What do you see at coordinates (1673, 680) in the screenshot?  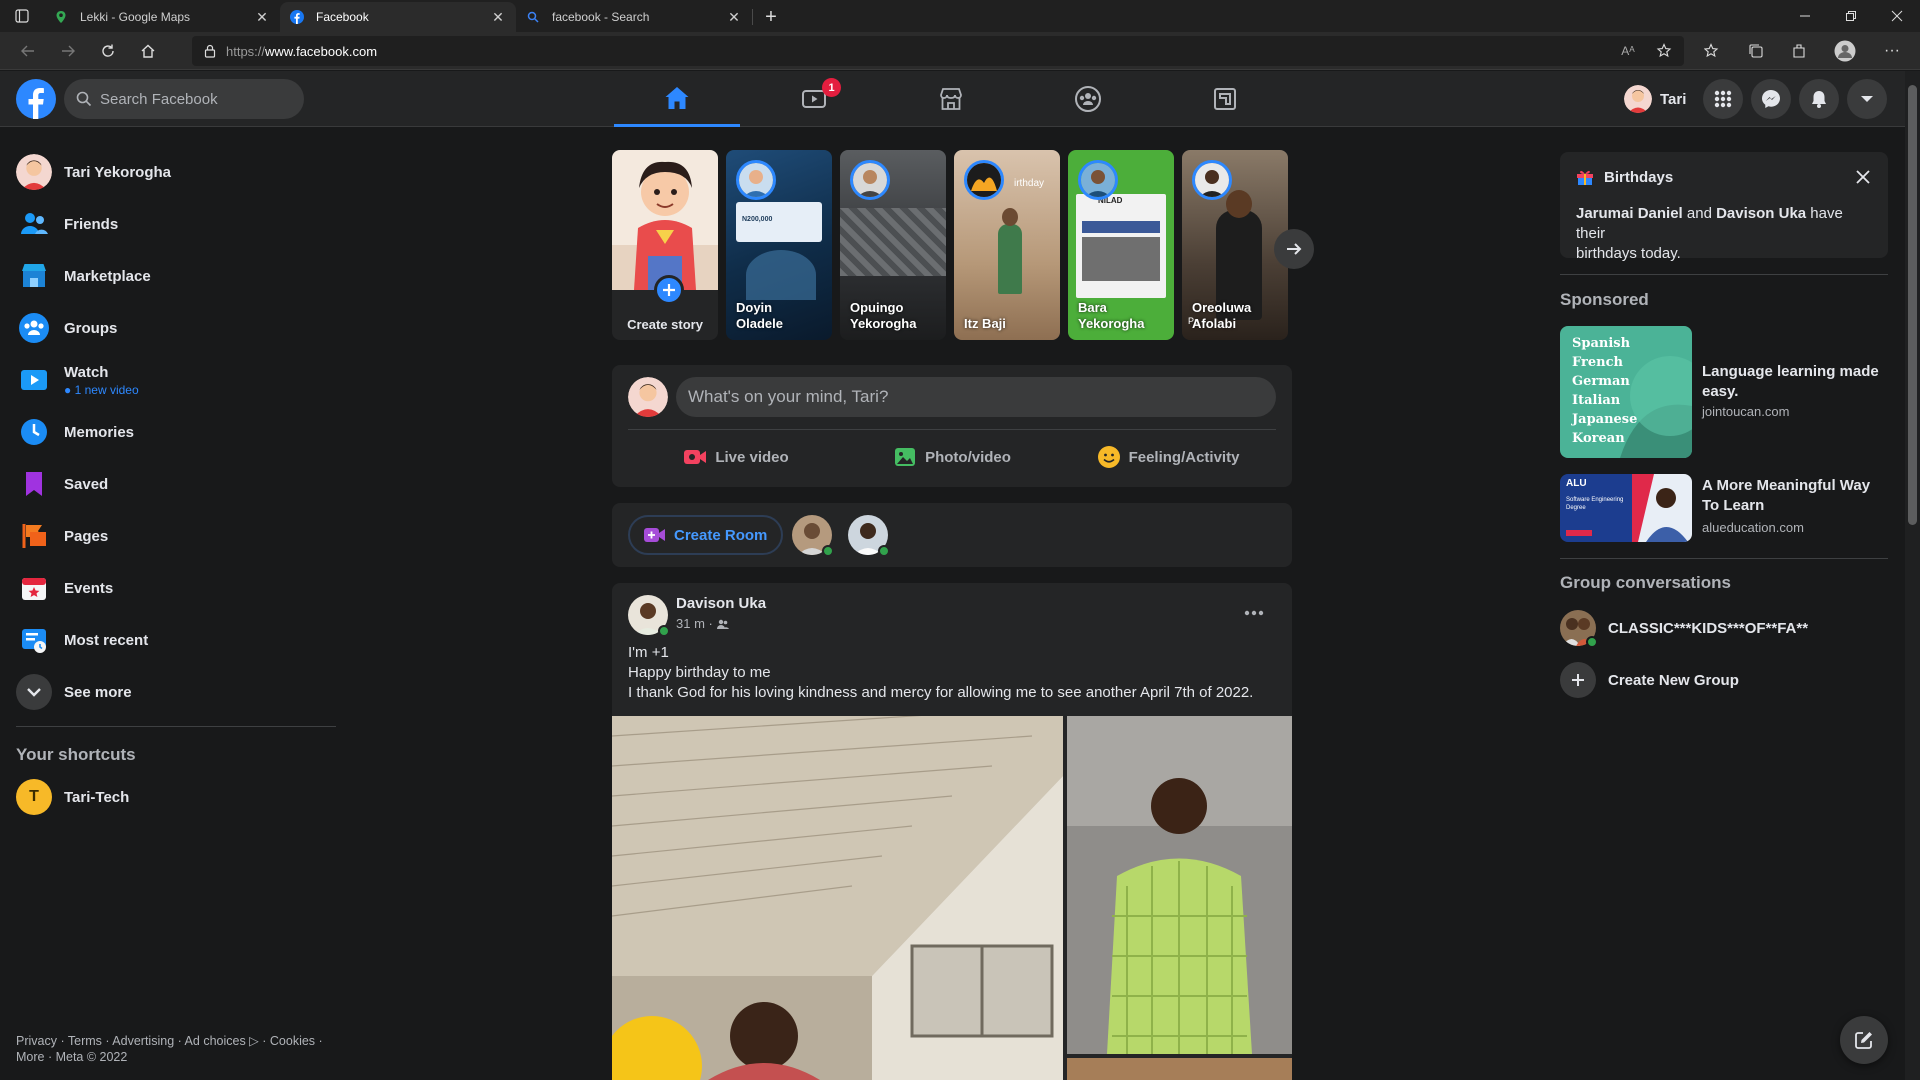 I see `create-group-label: Create New Group` at bounding box center [1673, 680].